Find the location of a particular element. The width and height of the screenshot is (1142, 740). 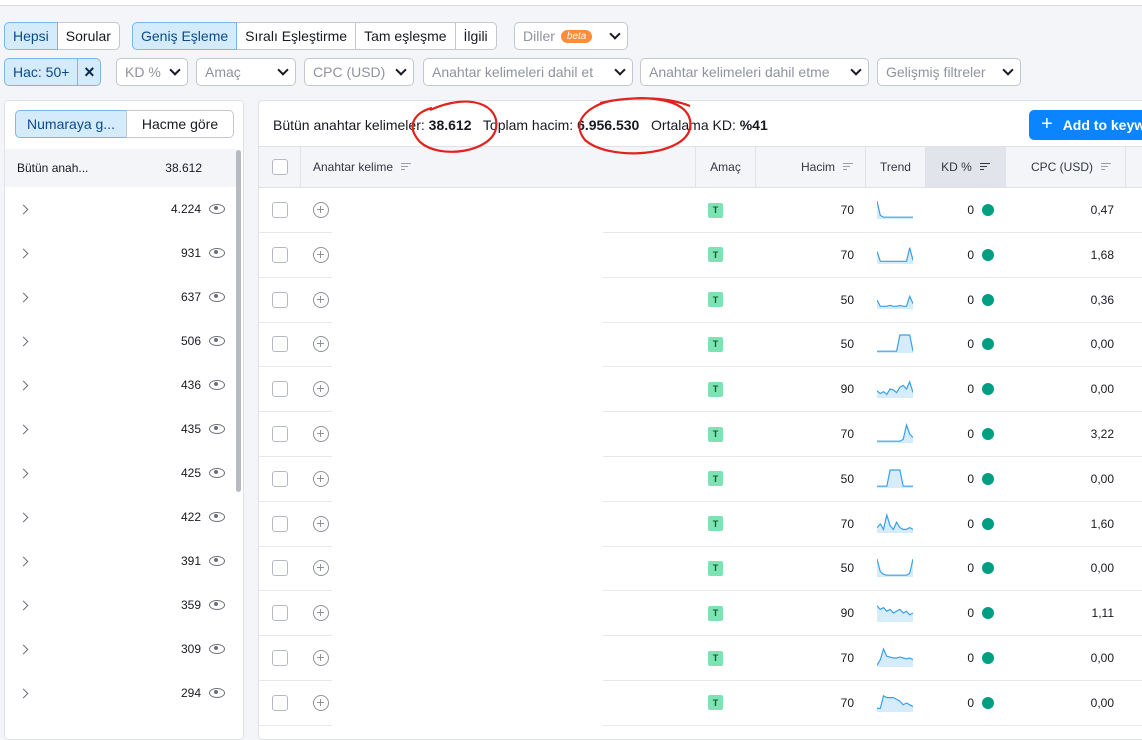

tab-exact-match: Tam eşleşme is located at coordinates (405, 36).